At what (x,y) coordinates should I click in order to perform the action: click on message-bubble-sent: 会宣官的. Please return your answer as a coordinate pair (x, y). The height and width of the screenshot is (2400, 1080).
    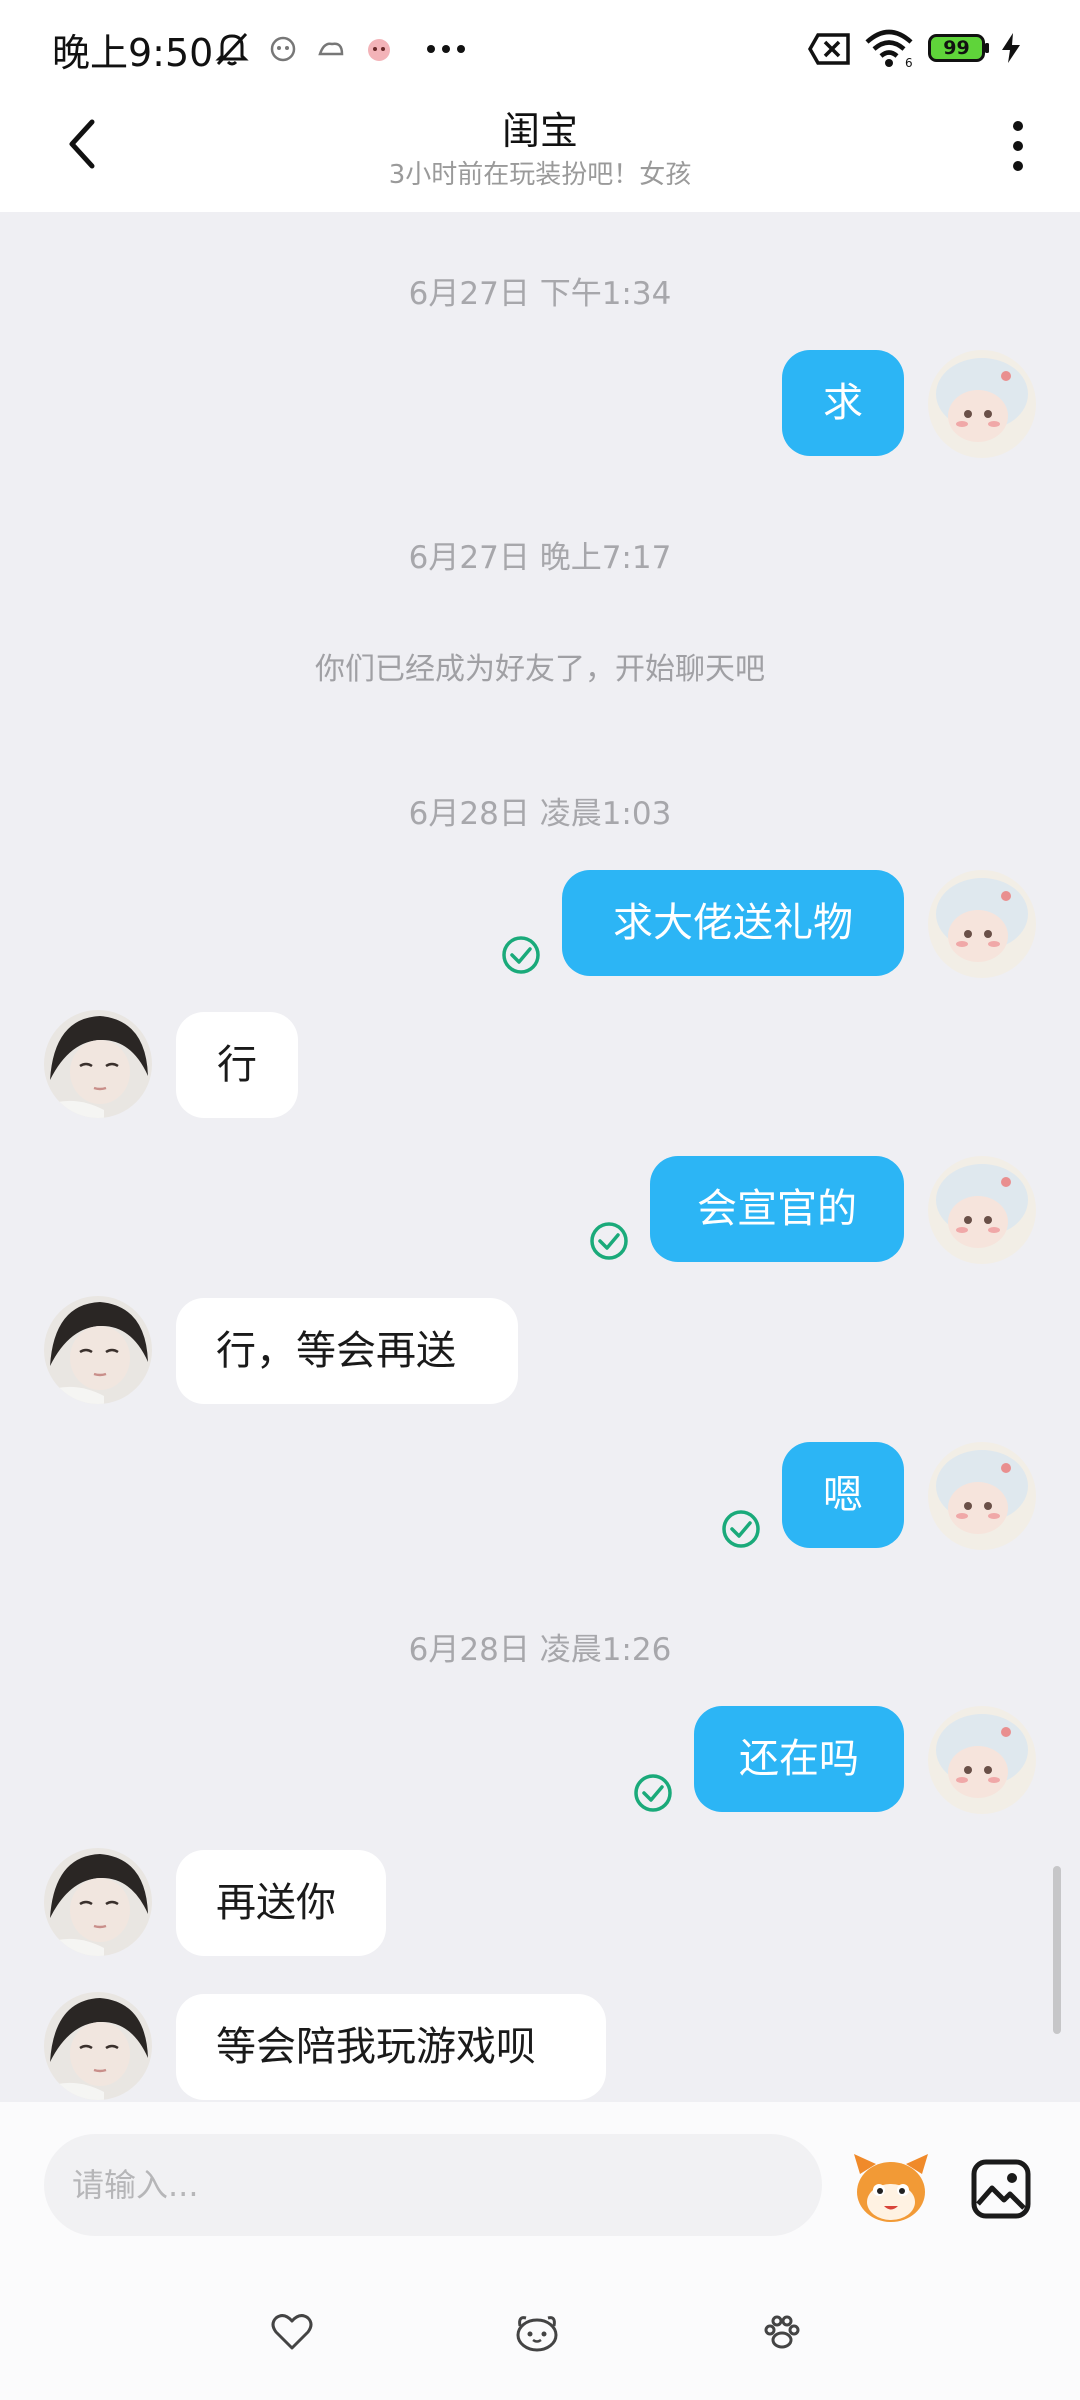
    Looking at the image, I should click on (777, 1209).